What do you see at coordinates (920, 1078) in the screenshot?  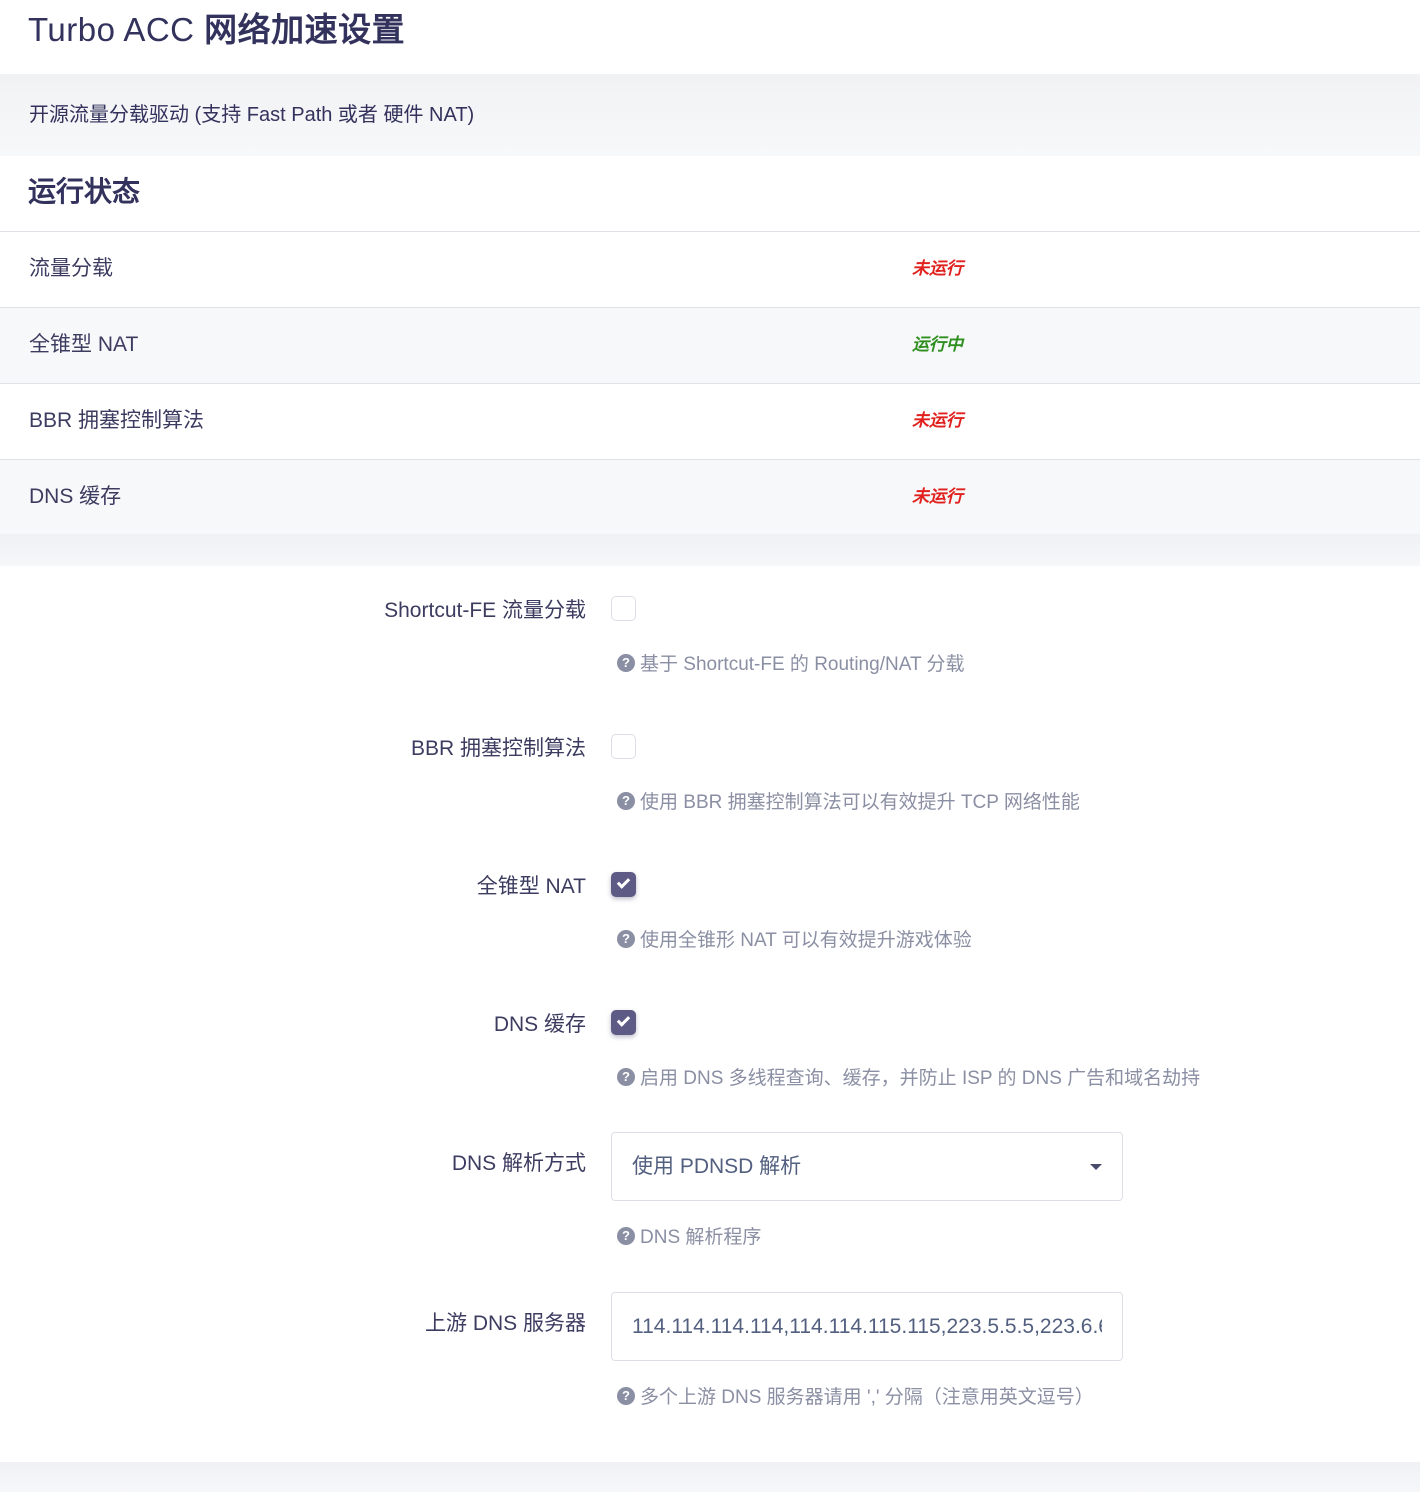 I see `dns-cache-help-text: 启用 DNS 多线程查询、缓存，并防止 ISP 的 DNS 广告和域名劫持` at bounding box center [920, 1078].